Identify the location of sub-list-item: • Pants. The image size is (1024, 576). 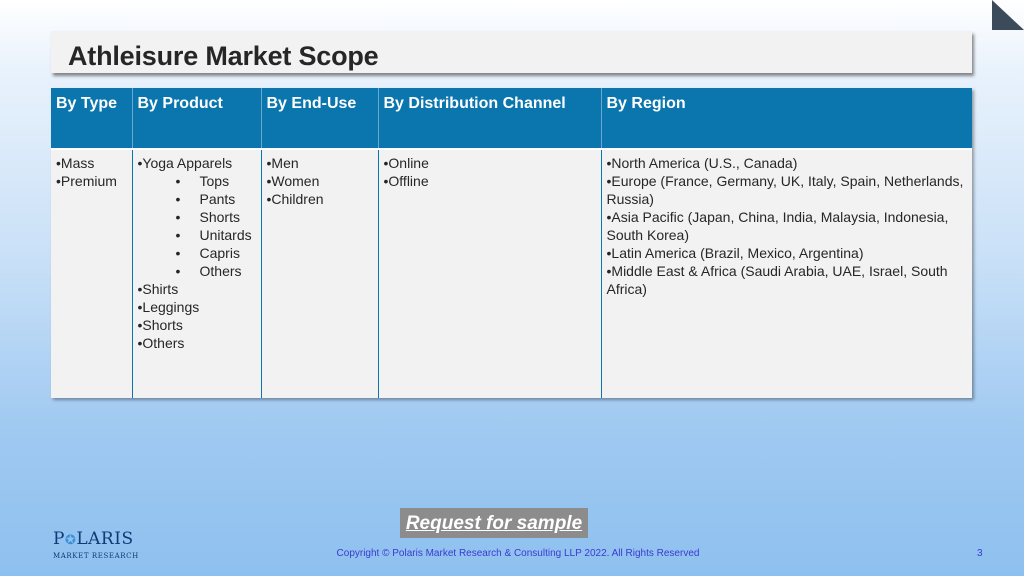
(205, 199).